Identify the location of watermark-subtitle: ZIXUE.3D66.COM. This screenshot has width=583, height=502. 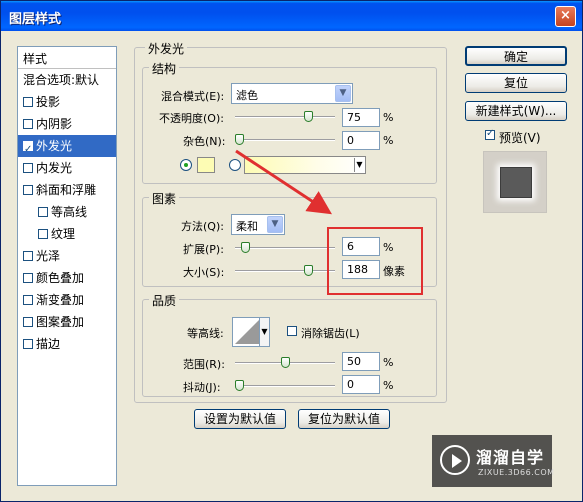
(516, 472).